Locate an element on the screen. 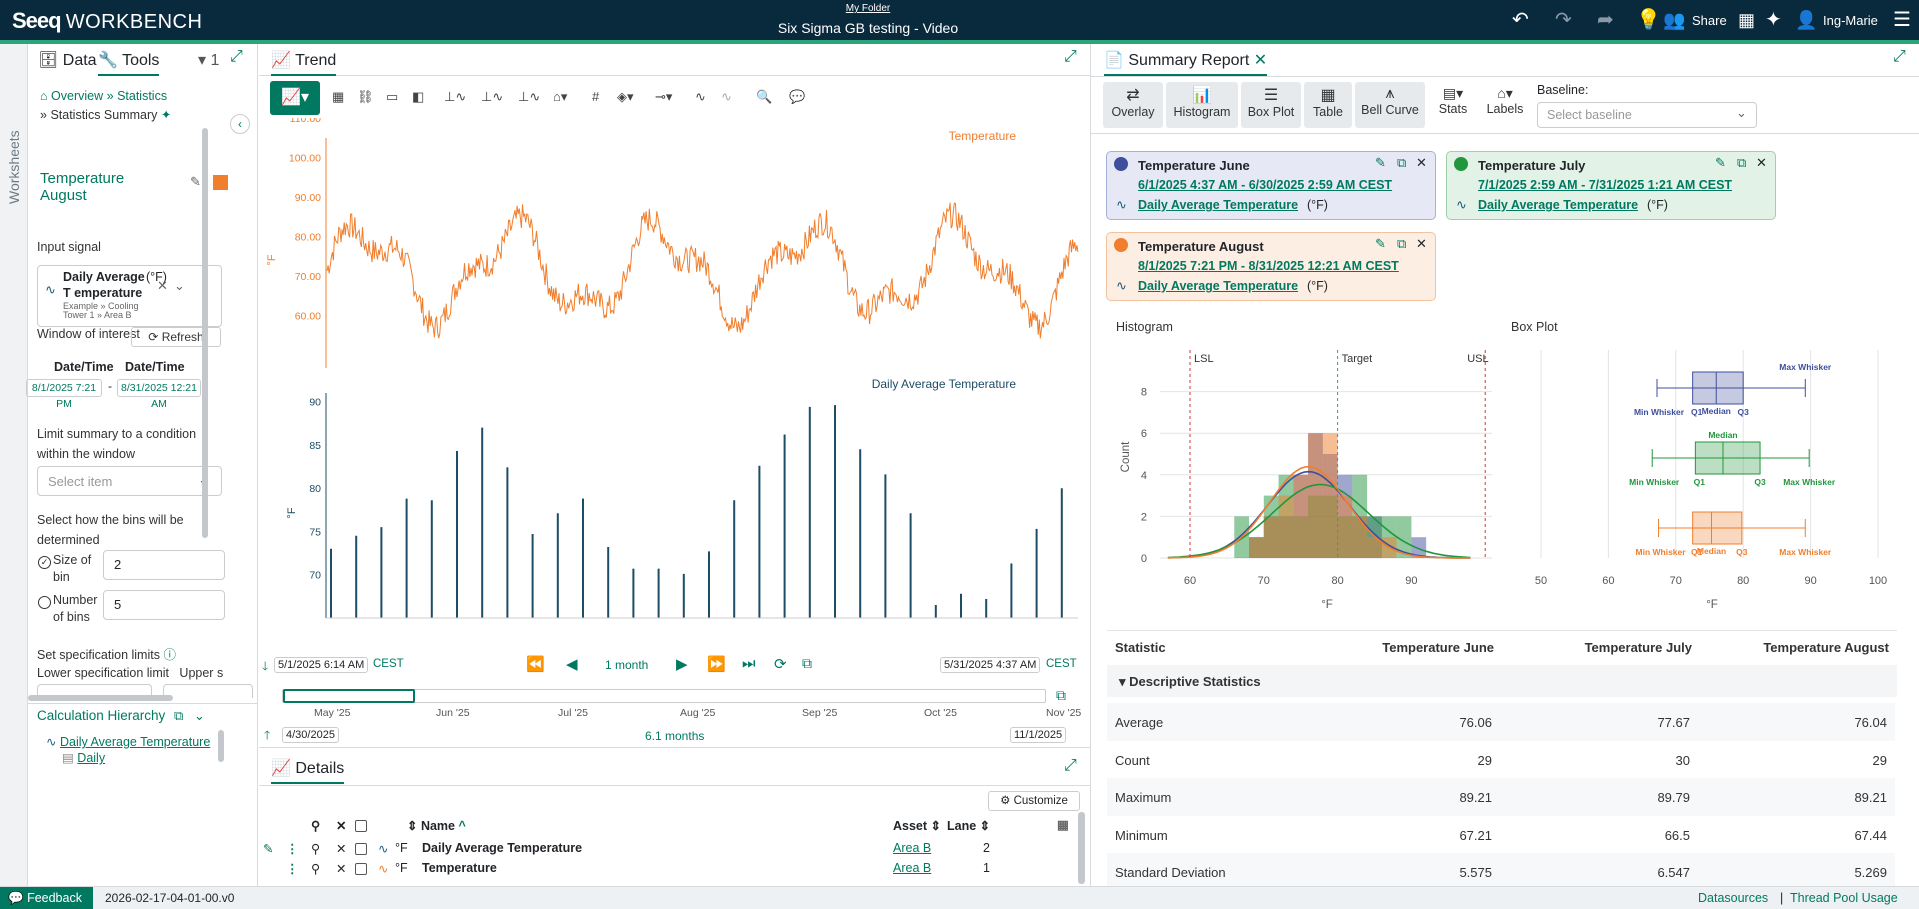  row-asset: Area B is located at coordinates (912, 868).